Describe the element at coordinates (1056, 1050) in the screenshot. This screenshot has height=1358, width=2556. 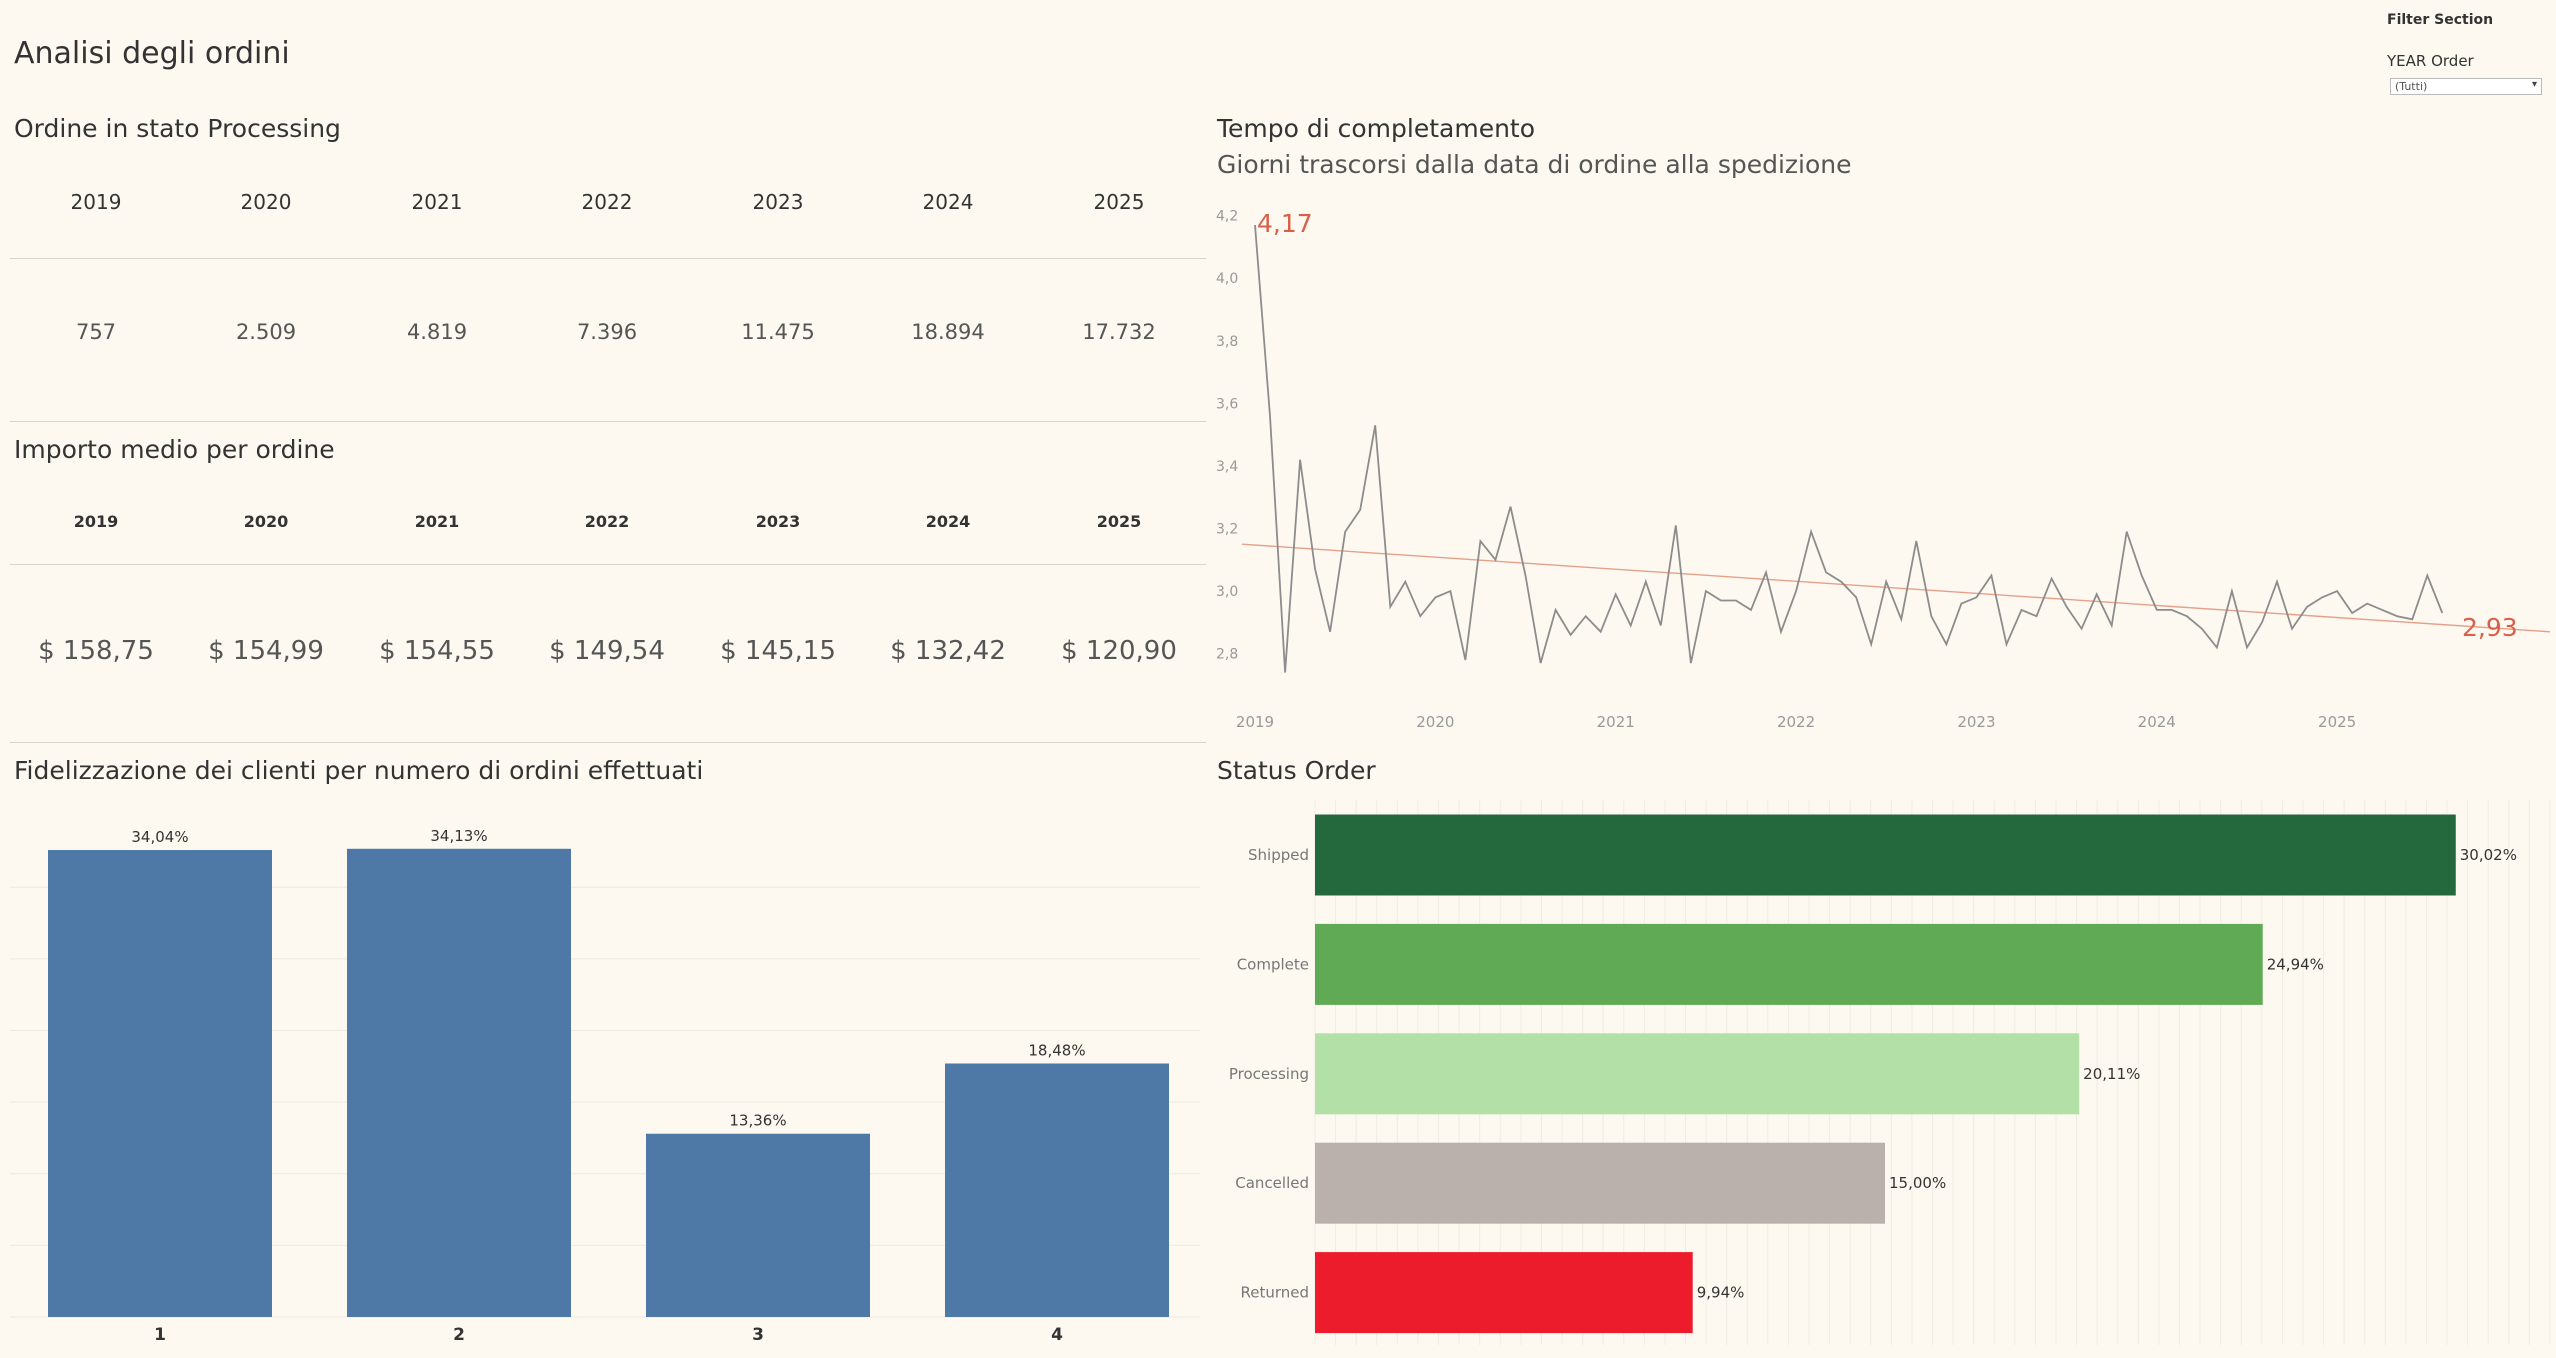
I see `loyalty-bar-label: 18,48%` at that location.